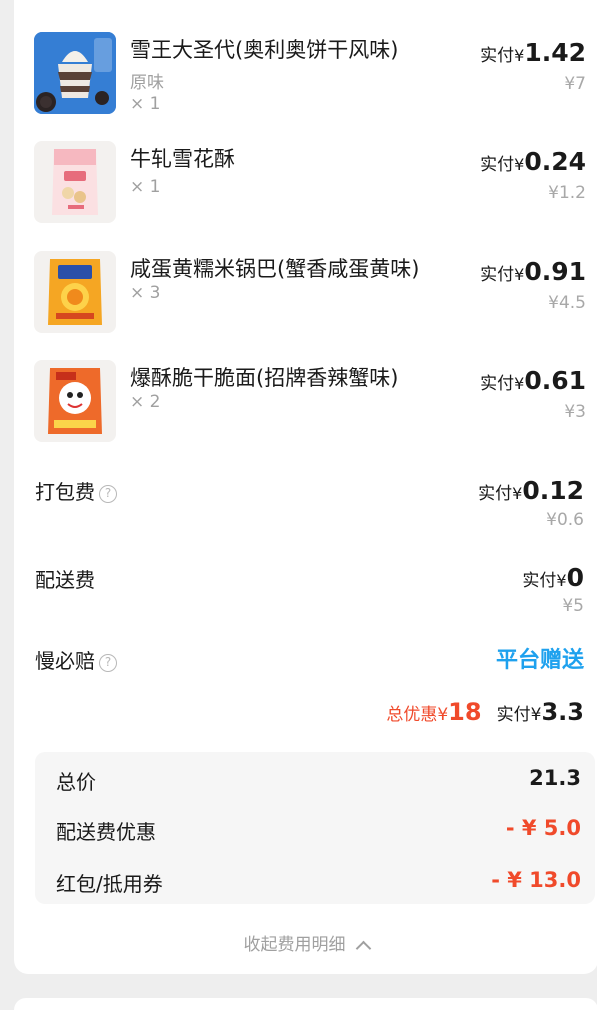  Describe the element at coordinates (363, 948) in the screenshot. I see `chevron-up-icon` at that location.